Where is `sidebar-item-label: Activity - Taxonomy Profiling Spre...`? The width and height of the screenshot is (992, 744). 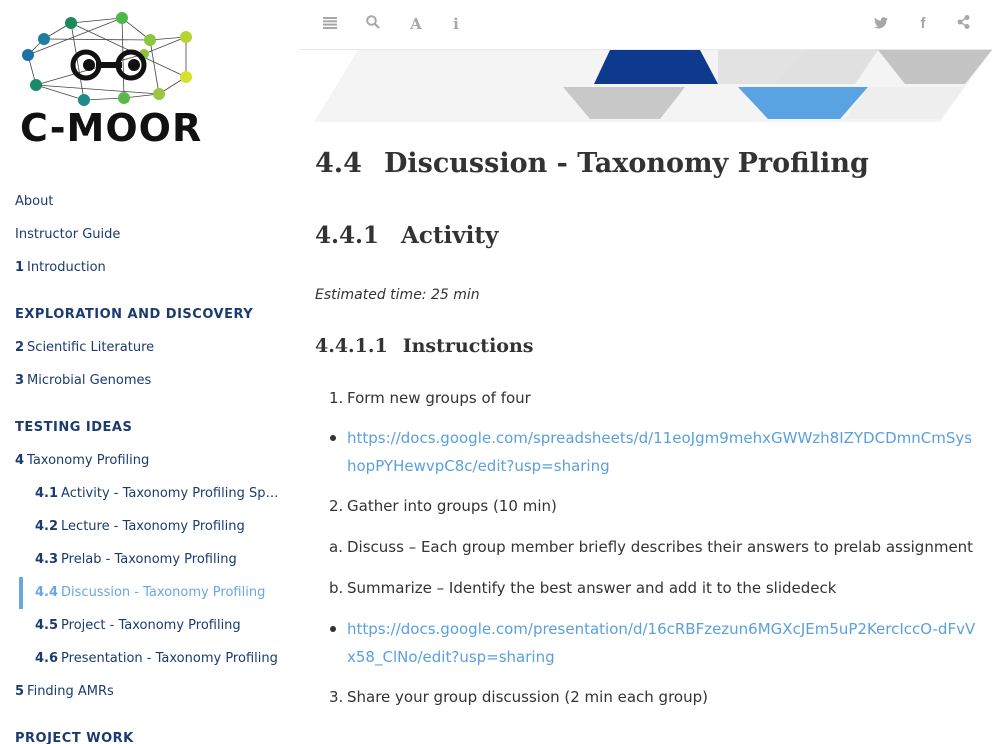
sidebar-item-label: Activity - Taxonomy Profiling Spre... is located at coordinates (172, 493).